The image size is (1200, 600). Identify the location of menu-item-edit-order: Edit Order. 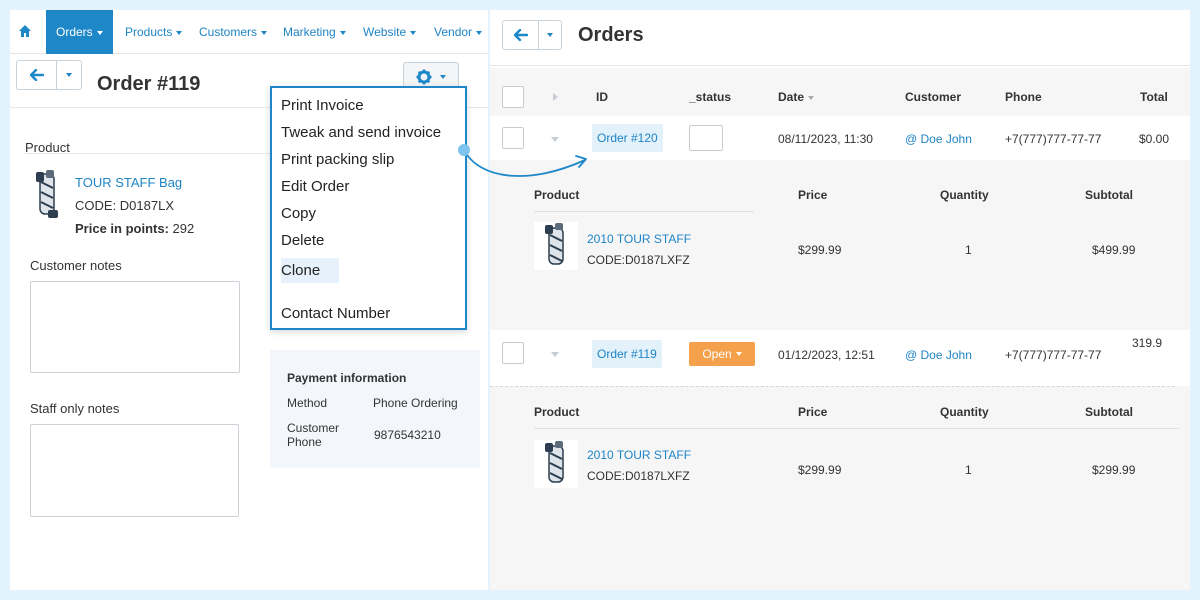
(315, 186).